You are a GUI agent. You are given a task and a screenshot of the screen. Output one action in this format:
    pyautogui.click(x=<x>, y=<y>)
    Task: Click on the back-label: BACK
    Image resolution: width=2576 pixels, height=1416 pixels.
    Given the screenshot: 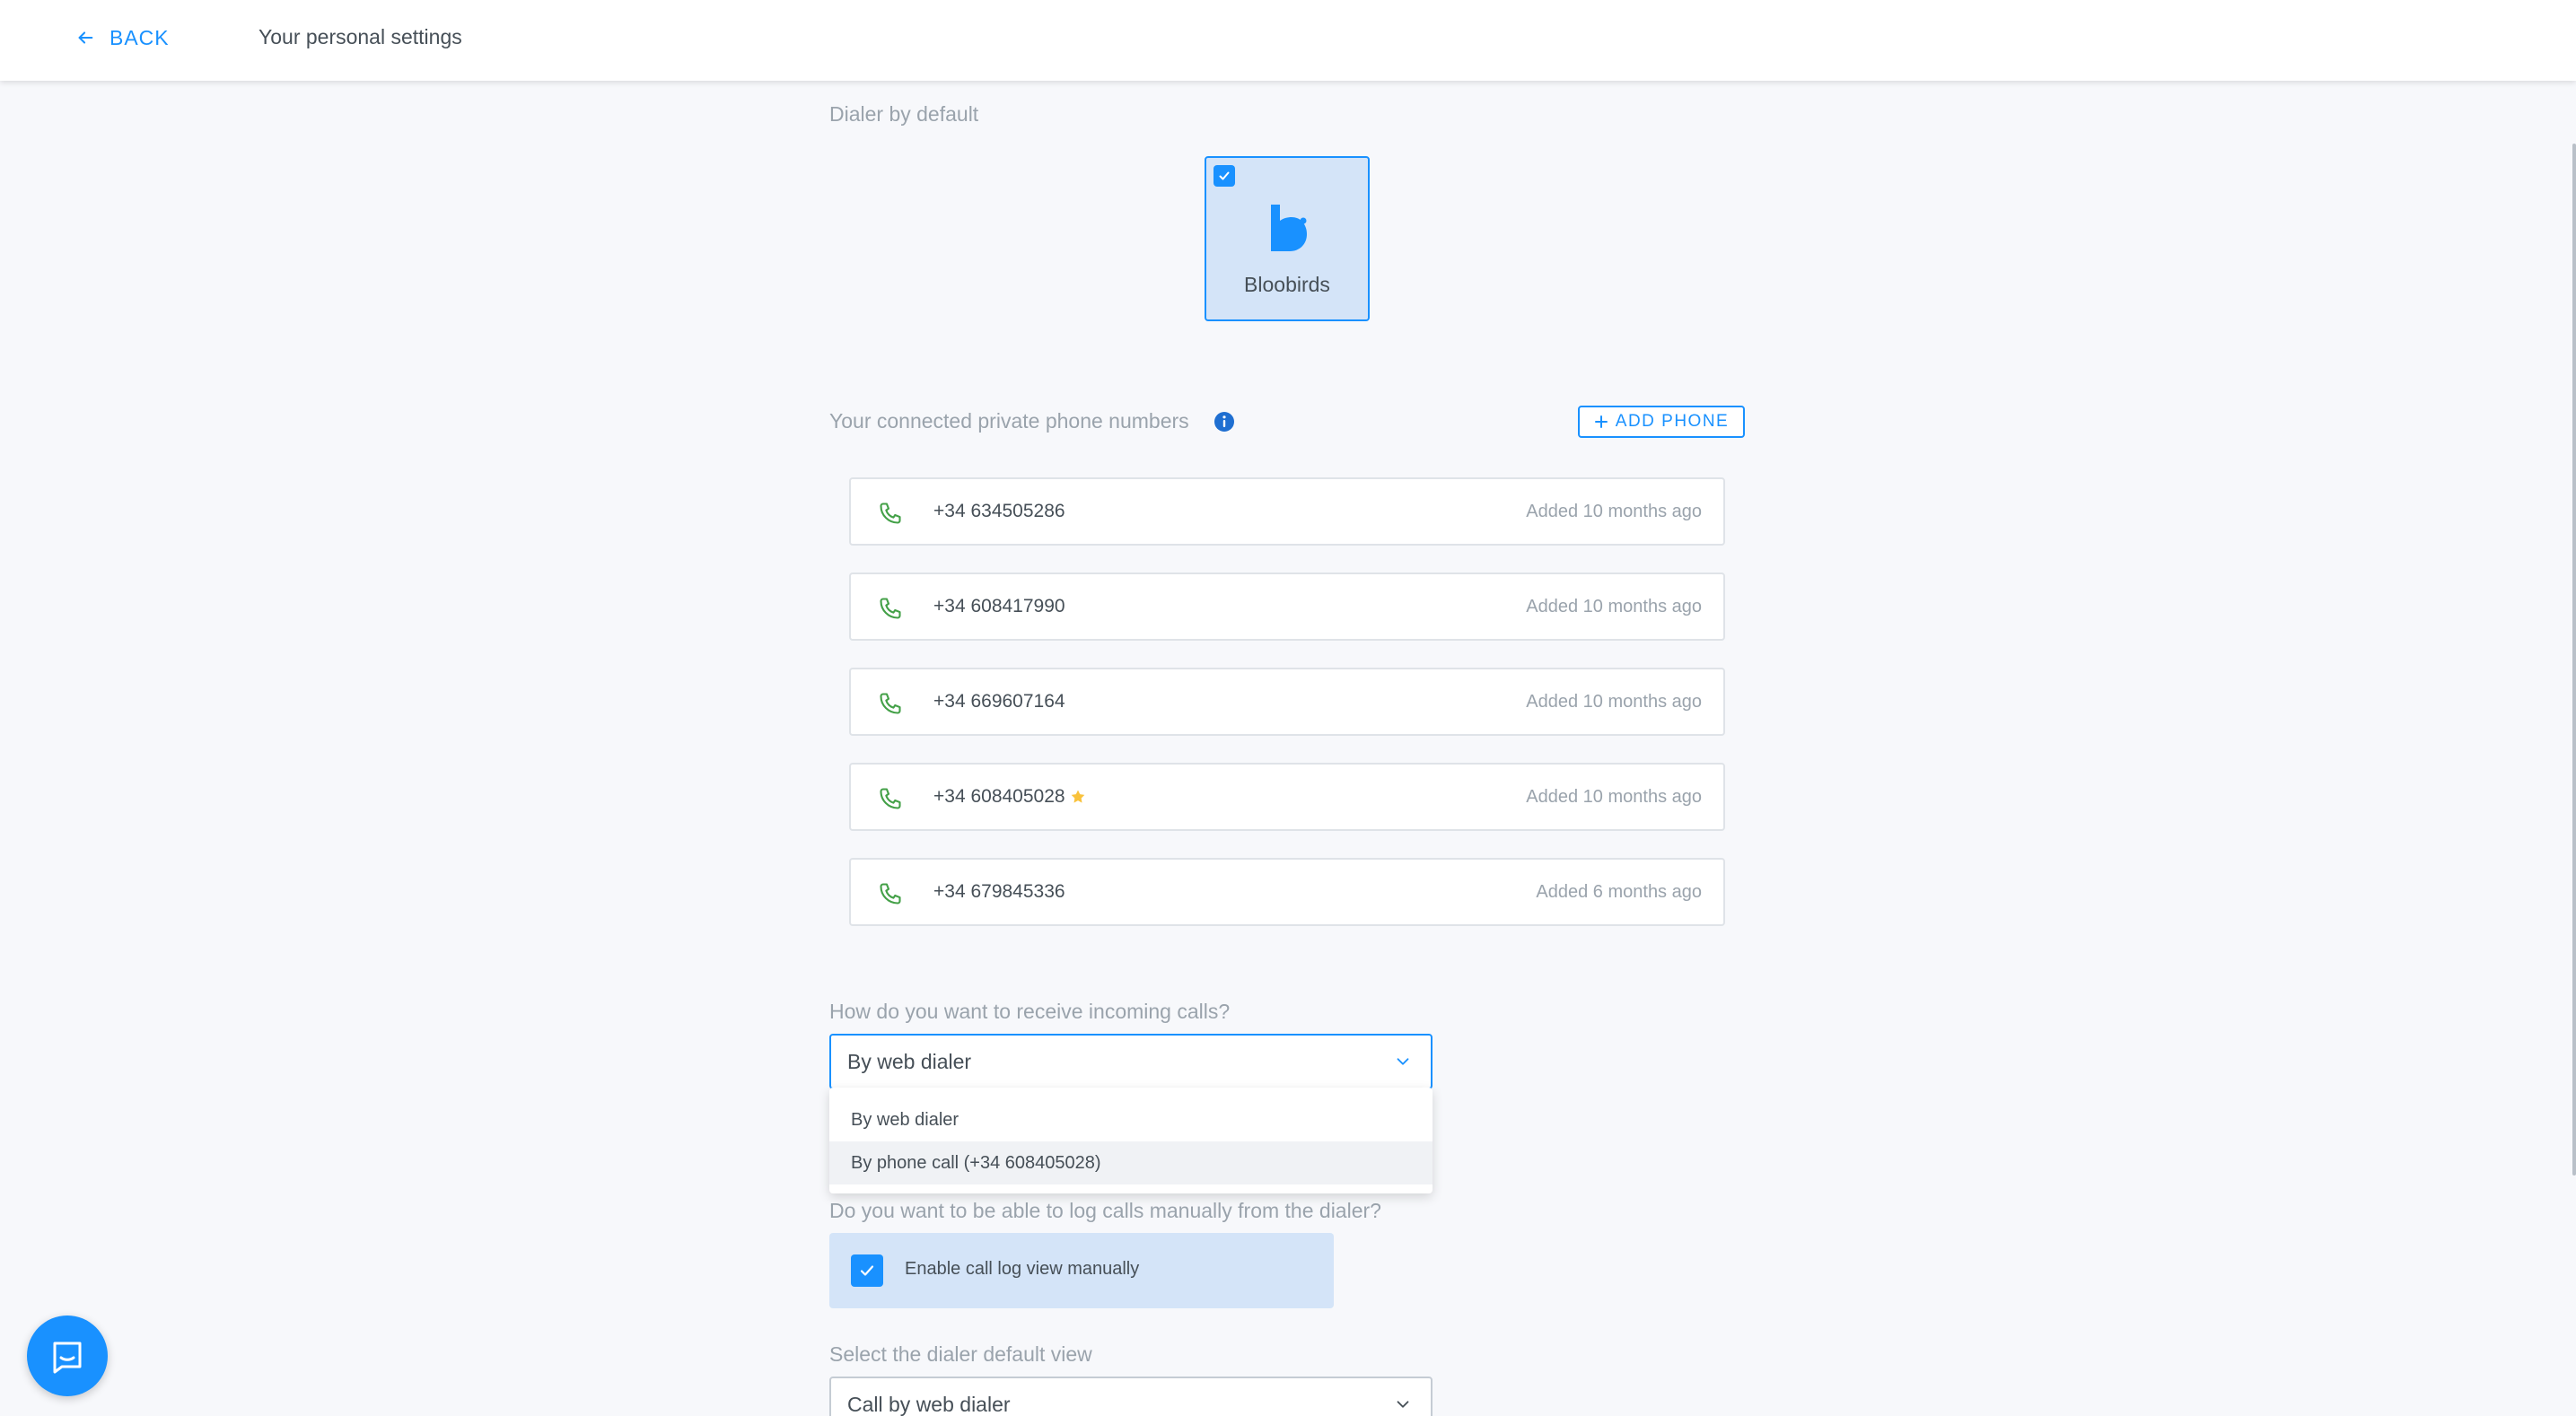 What is the action you would take?
    pyautogui.click(x=140, y=37)
    